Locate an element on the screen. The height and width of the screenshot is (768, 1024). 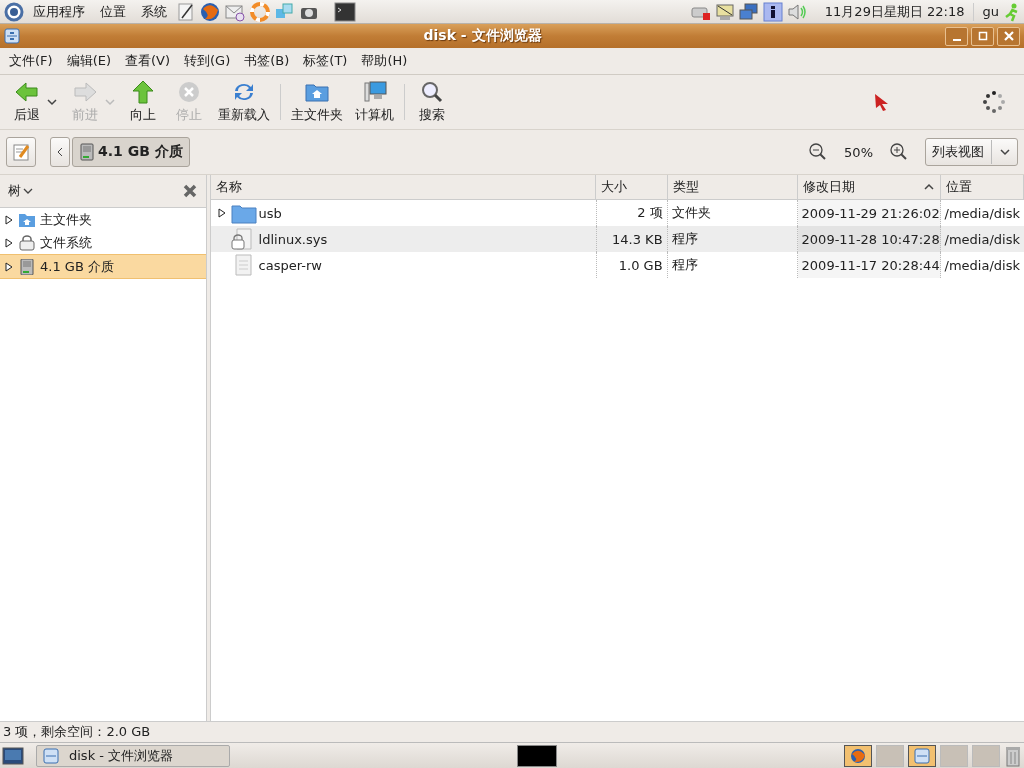
padlock-icon is located at coordinates (27, 242).